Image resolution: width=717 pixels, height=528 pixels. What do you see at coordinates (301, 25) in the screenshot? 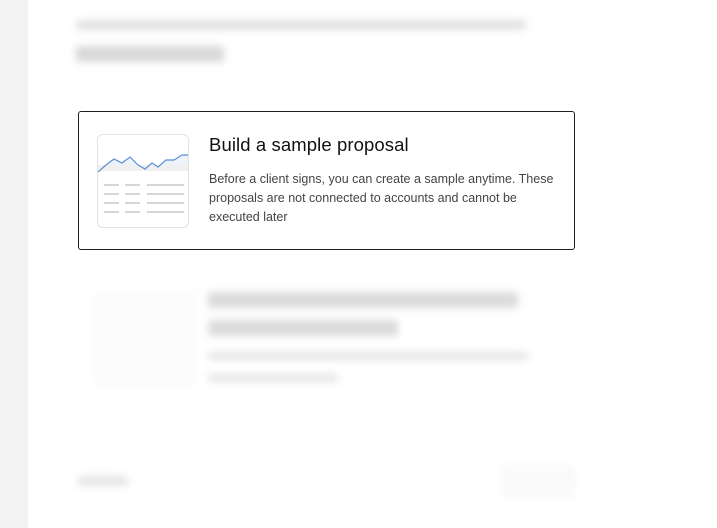
I see `blurred-heading-line` at bounding box center [301, 25].